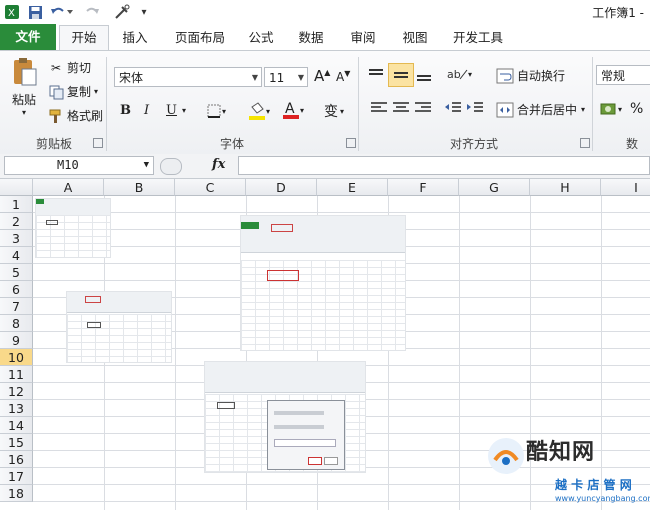 The width and height of the screenshot is (650, 510). What do you see at coordinates (611, 109) in the screenshot?
I see `currency-button: ▾` at bounding box center [611, 109].